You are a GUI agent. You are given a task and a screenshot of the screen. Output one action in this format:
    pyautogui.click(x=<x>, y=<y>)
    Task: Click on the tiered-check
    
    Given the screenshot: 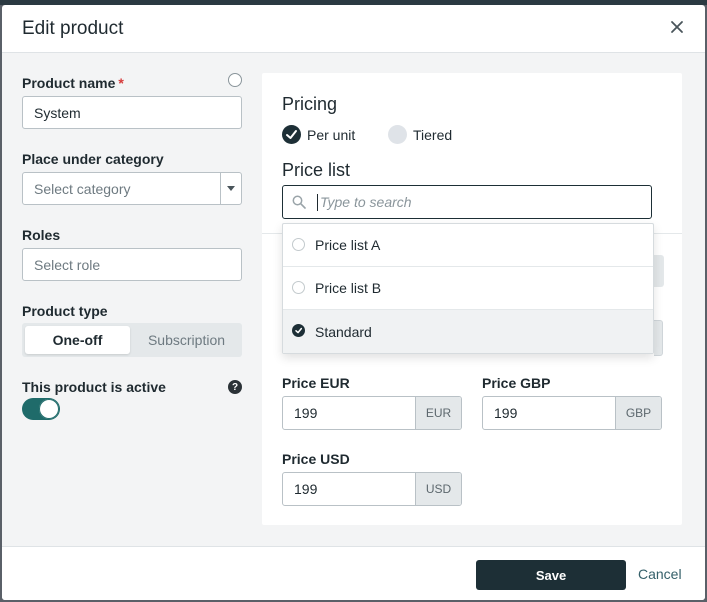 What is the action you would take?
    pyautogui.click(x=397, y=134)
    